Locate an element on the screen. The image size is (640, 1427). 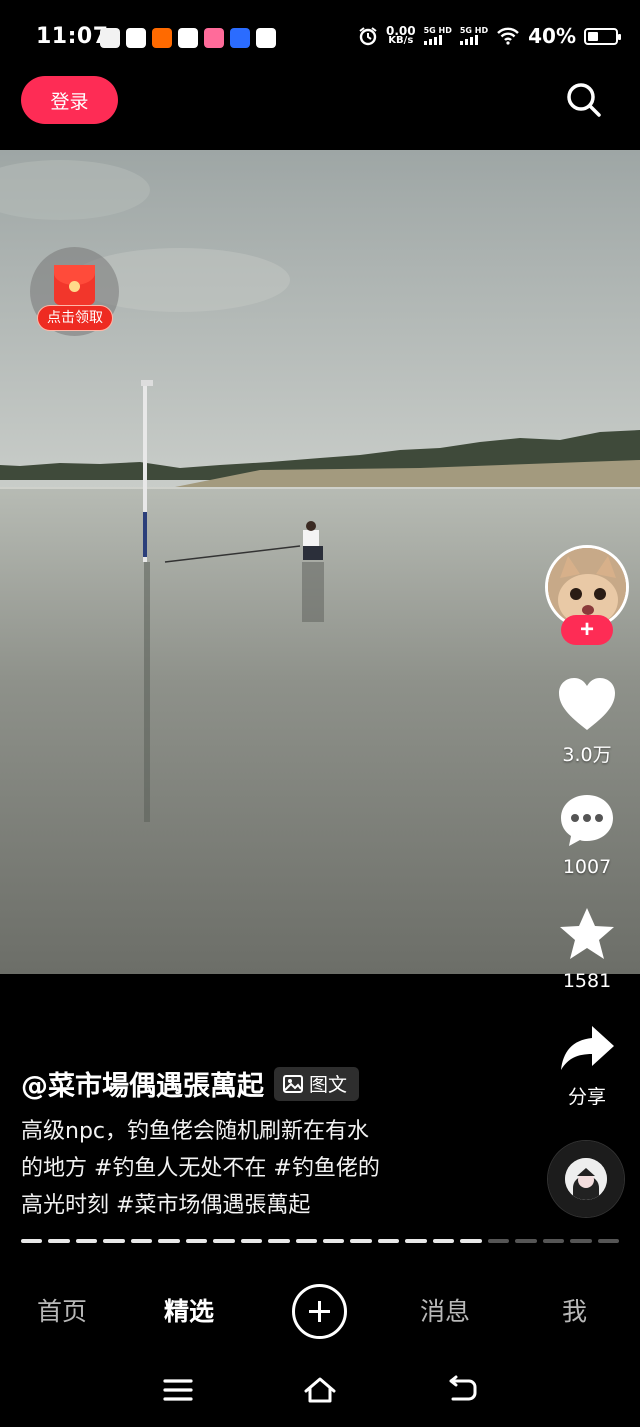
like-button: 3.0万 is located at coordinates (587, 721).